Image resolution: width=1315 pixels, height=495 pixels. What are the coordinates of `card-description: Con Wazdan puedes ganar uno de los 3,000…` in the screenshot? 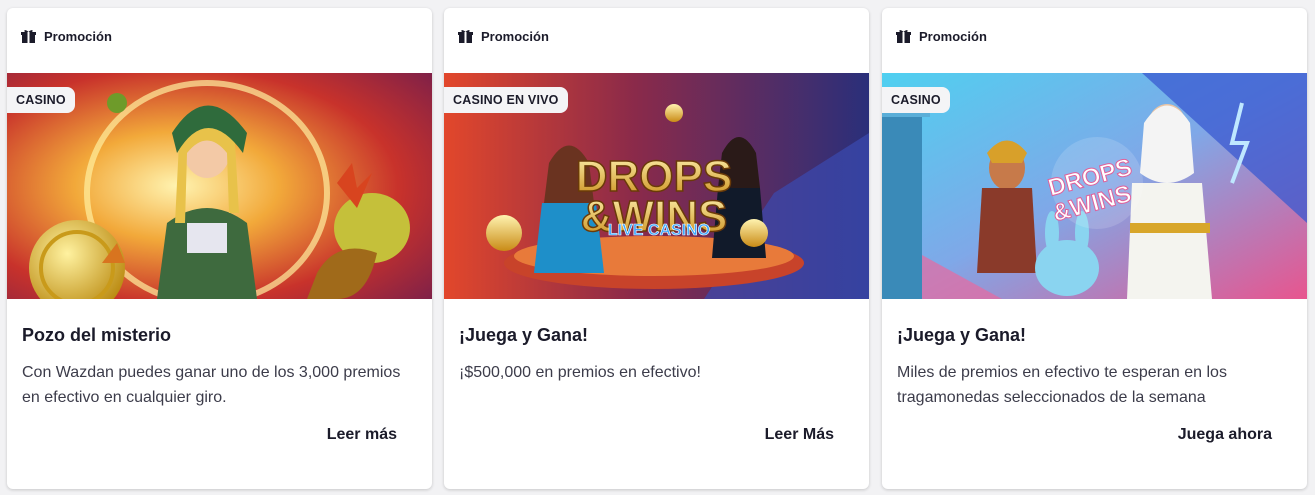 It's located at (211, 385).